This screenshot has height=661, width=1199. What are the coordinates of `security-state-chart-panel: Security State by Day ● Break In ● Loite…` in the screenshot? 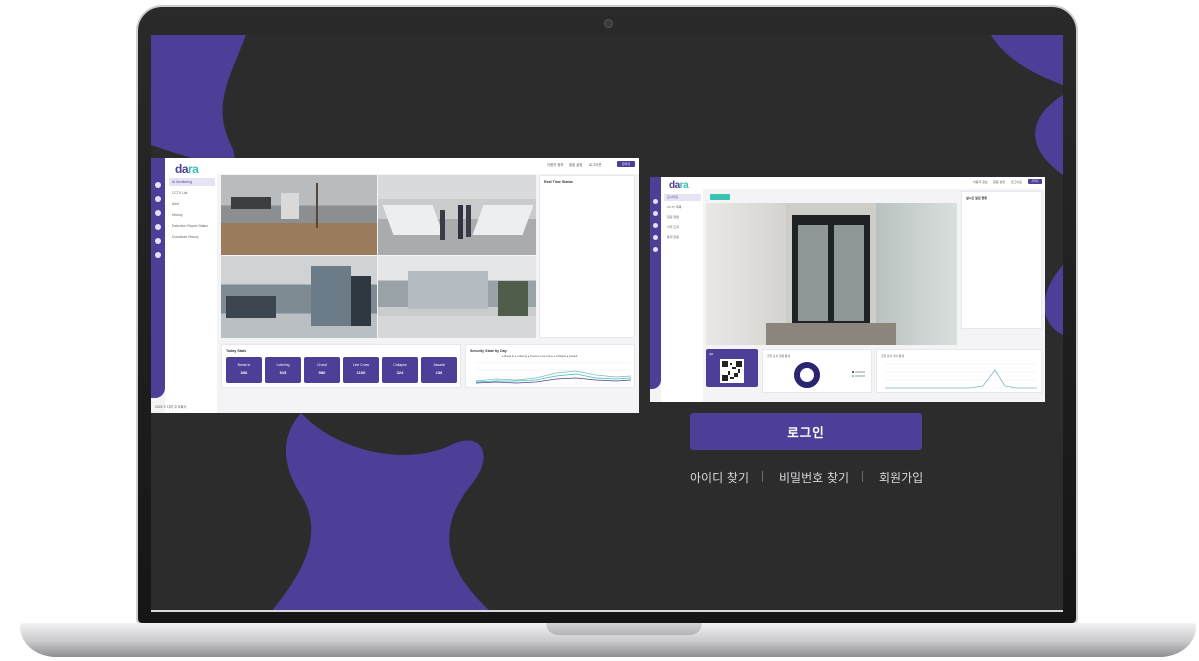 It's located at (550, 366).